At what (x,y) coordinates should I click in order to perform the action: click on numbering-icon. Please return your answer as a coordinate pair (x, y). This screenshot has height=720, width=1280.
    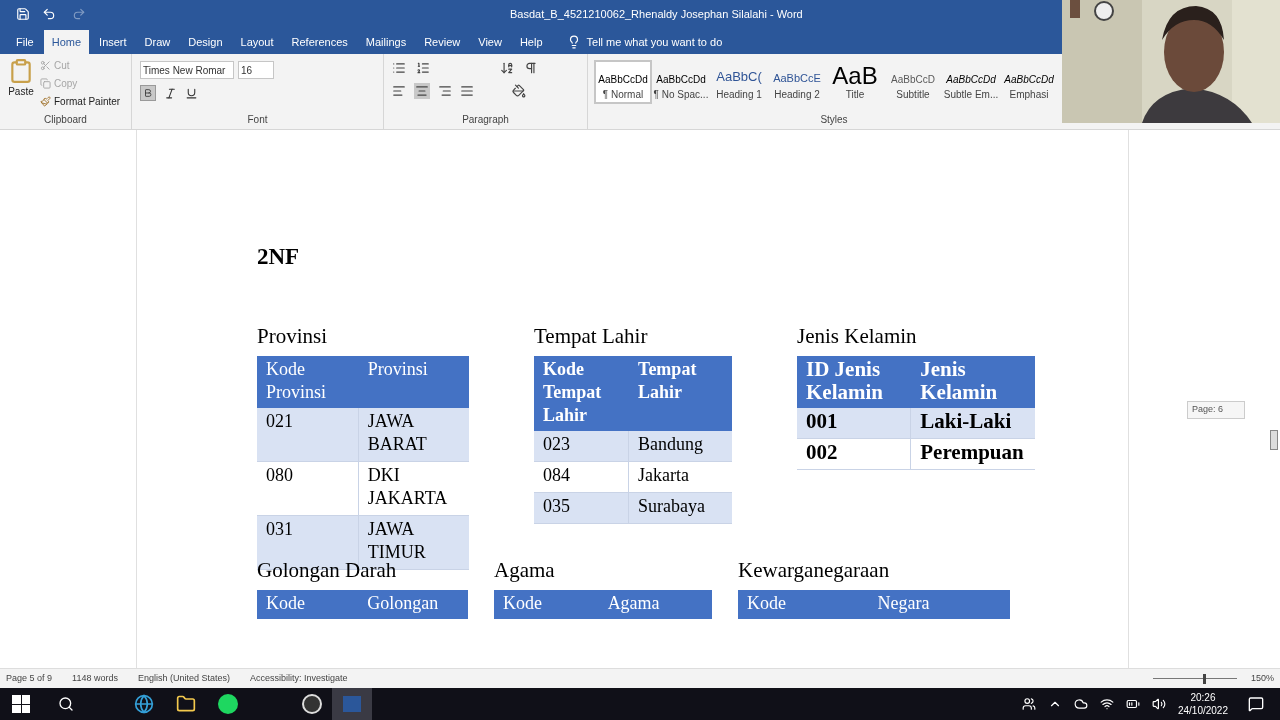
    Looking at the image, I should click on (423, 68).